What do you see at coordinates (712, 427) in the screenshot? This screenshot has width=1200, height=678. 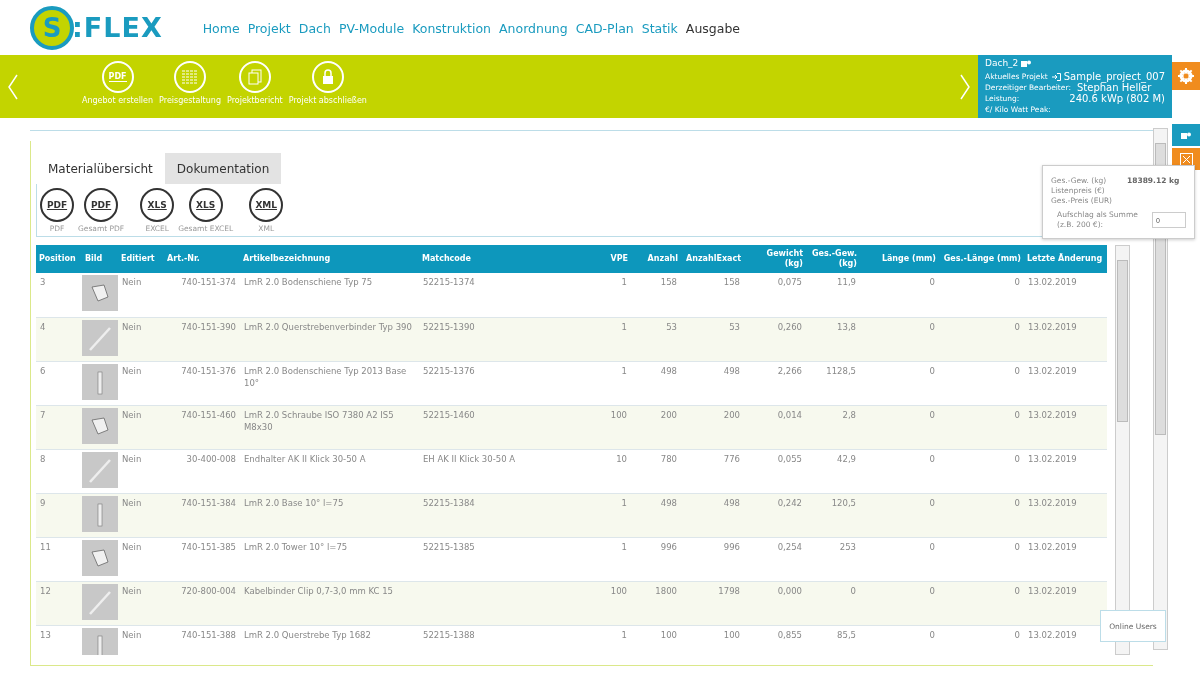 I see `table-cell: 200` at bounding box center [712, 427].